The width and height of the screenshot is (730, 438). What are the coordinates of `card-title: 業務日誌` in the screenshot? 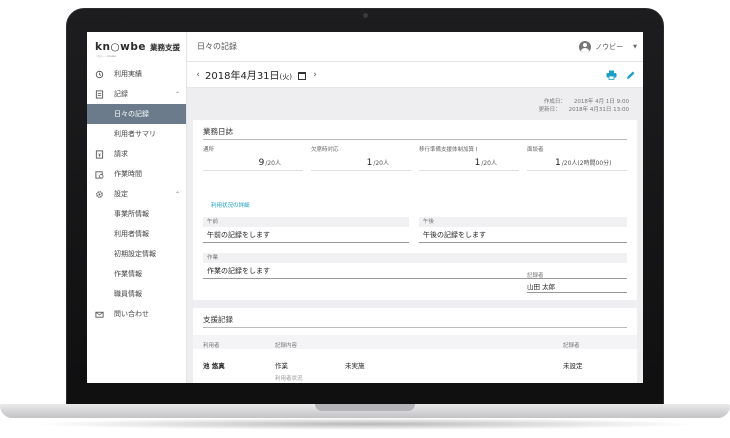 It's located at (218, 131).